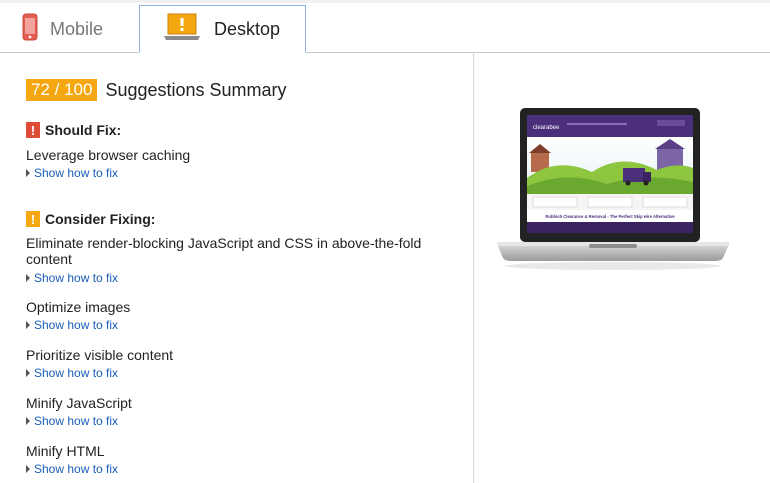 The width and height of the screenshot is (770, 483). What do you see at coordinates (33, 130) in the screenshot?
I see `exclamation-red-icon: !` at bounding box center [33, 130].